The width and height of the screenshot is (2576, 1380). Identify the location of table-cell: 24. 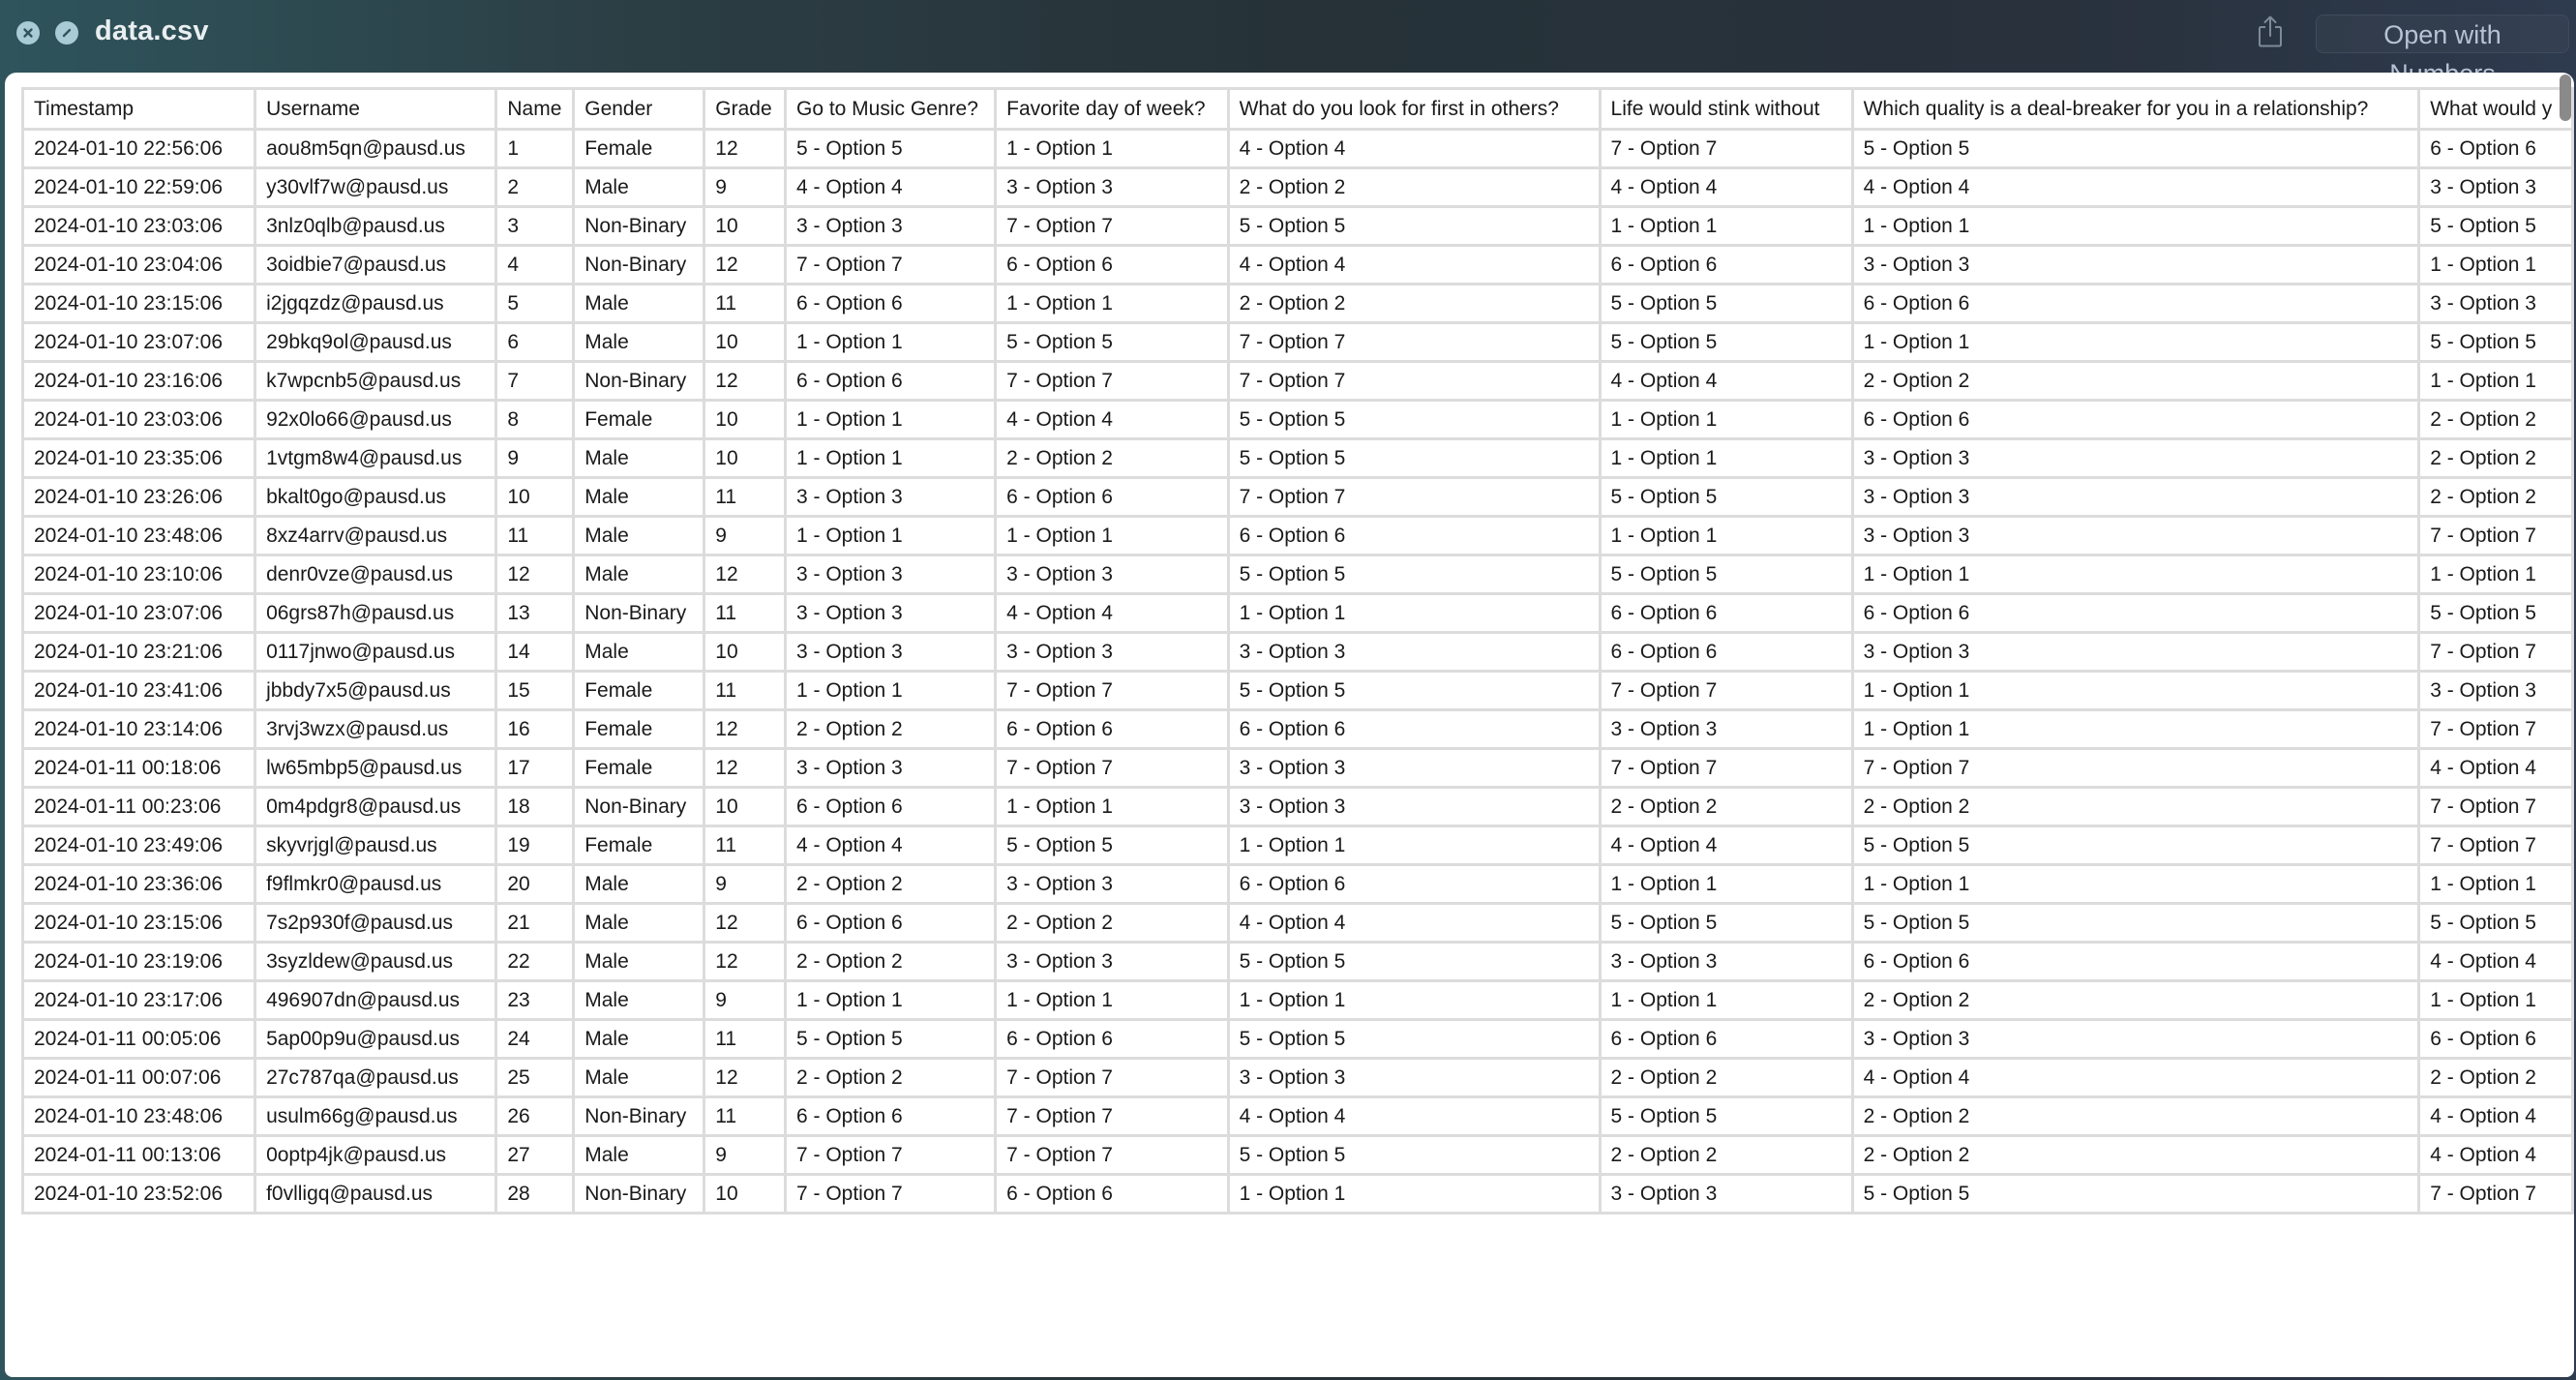
(535, 1039).